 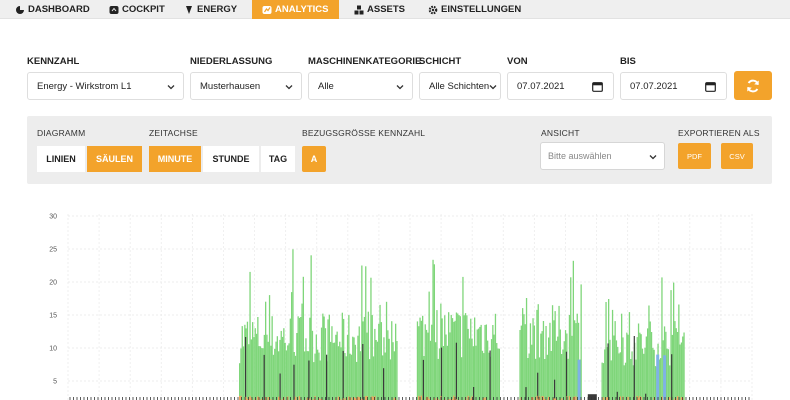 What do you see at coordinates (105, 86) in the screenshot?
I see `kennzahl-select: Energy - Wirkstrom L1` at bounding box center [105, 86].